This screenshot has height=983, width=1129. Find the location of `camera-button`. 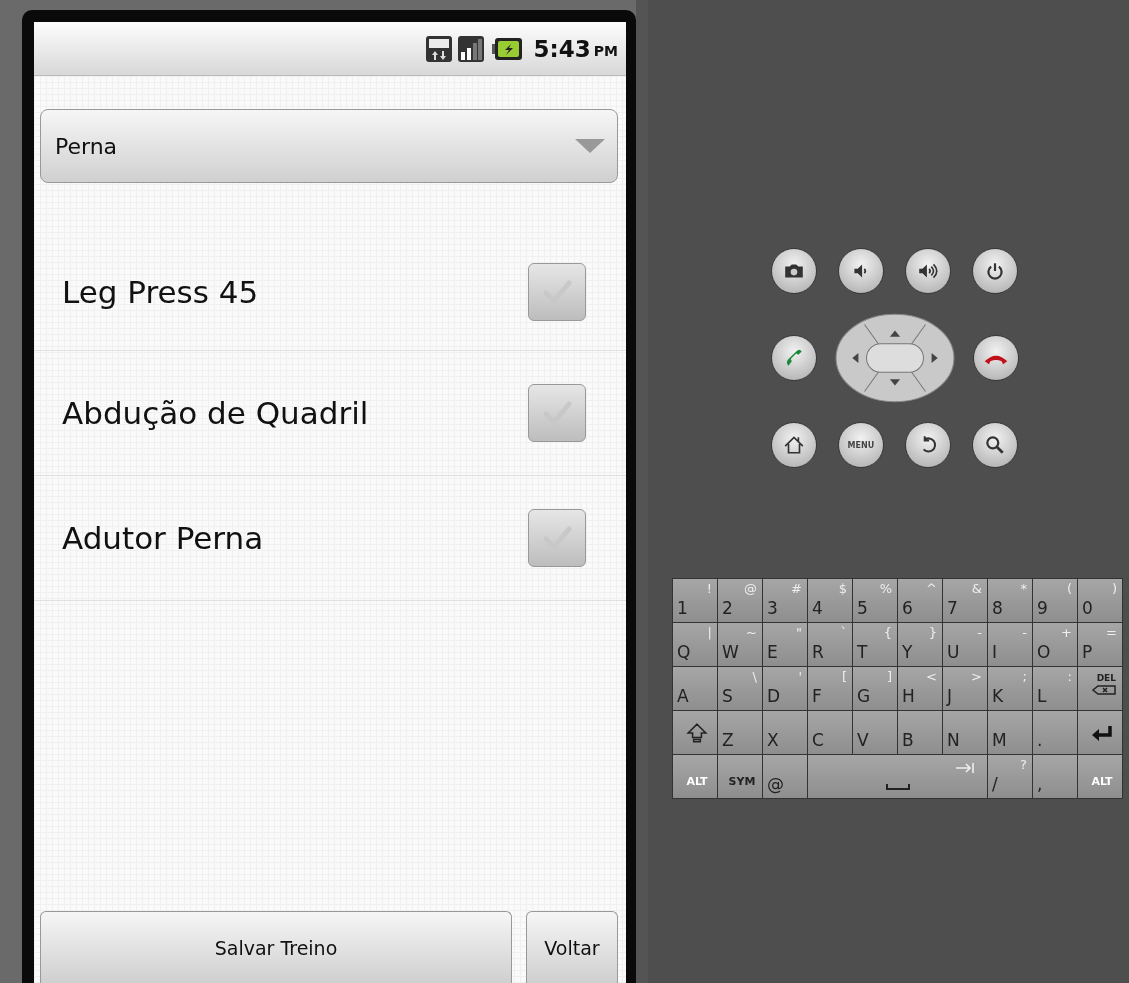

camera-button is located at coordinates (793, 271).